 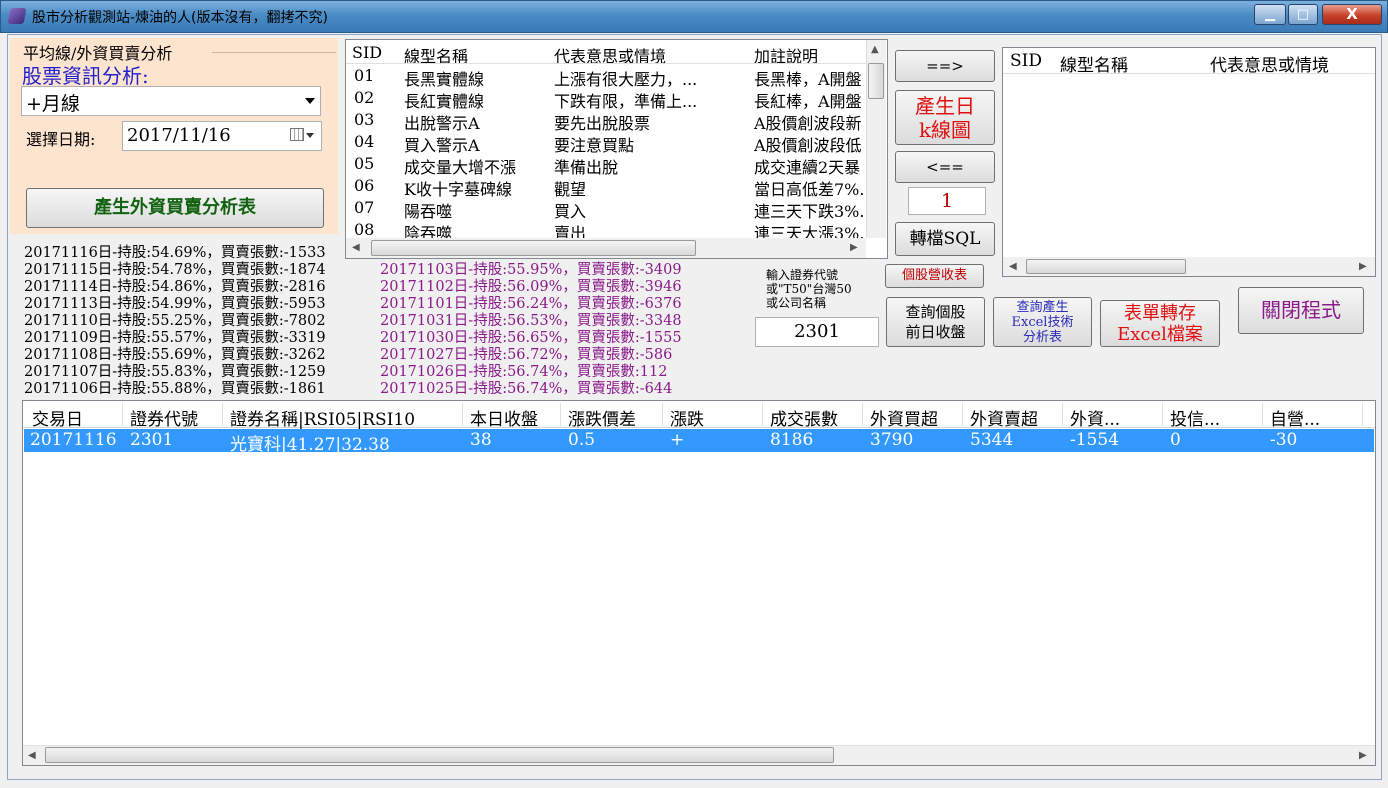 I want to click on remove-pattern-button: <==, so click(x=945, y=167).